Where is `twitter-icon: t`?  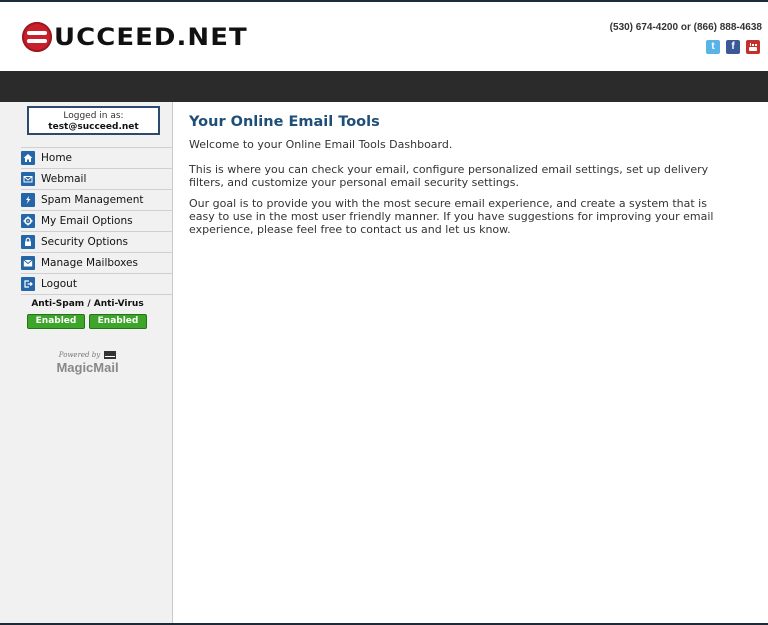
twitter-icon: t is located at coordinates (713, 47).